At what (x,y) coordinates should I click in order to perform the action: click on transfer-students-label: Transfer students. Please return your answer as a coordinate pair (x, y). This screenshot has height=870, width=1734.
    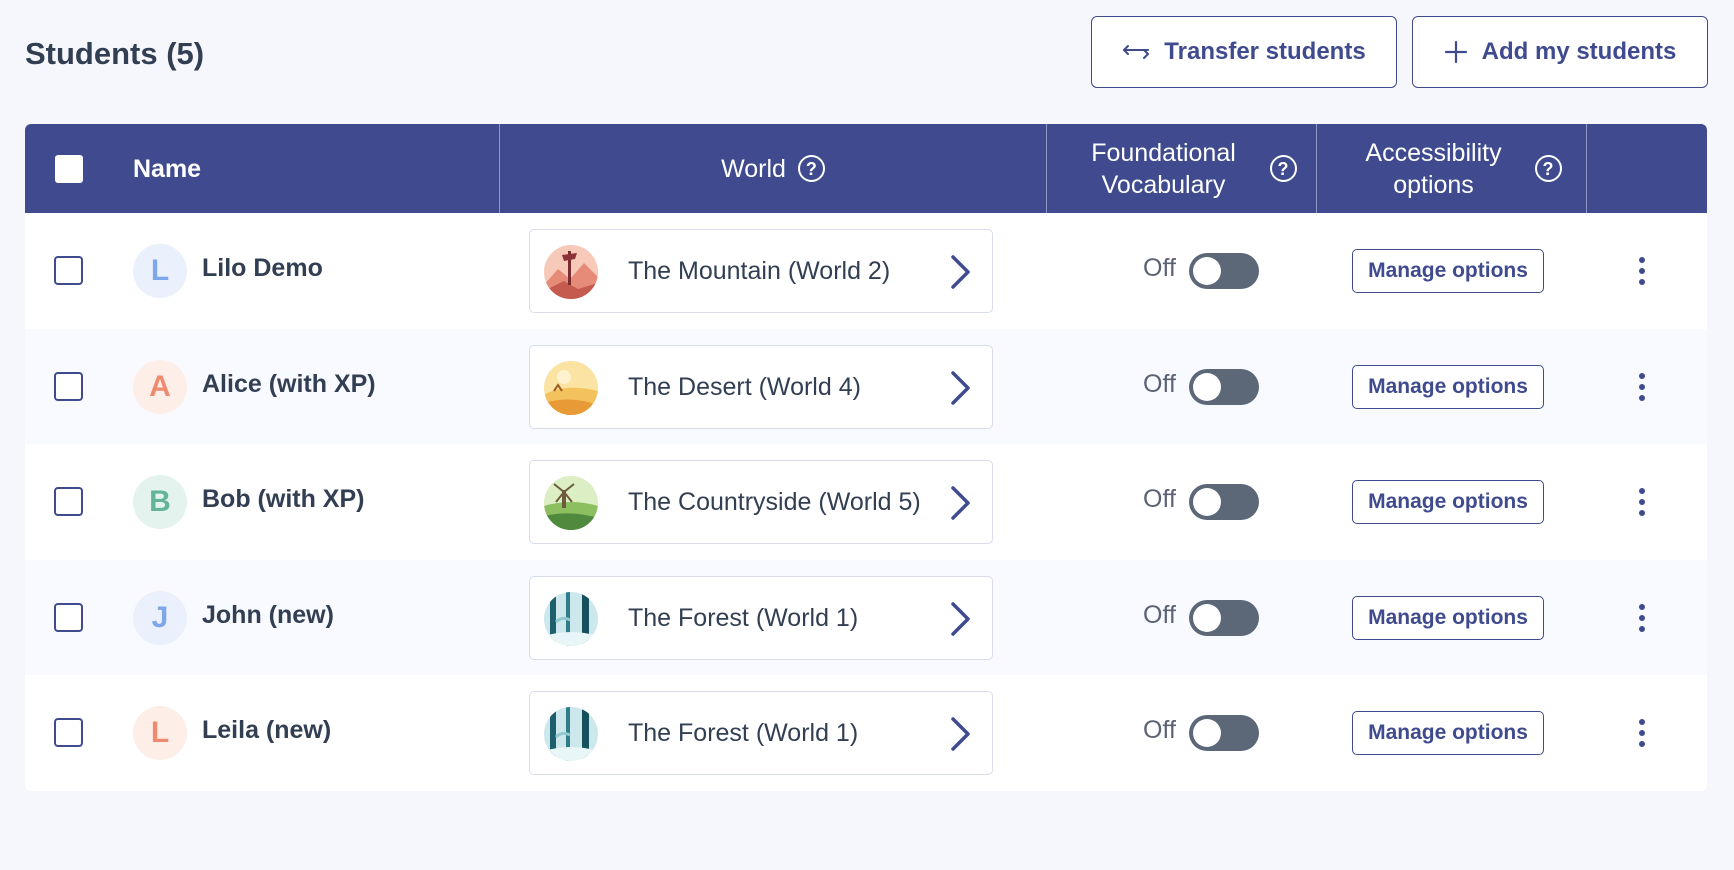
    Looking at the image, I should click on (1265, 51).